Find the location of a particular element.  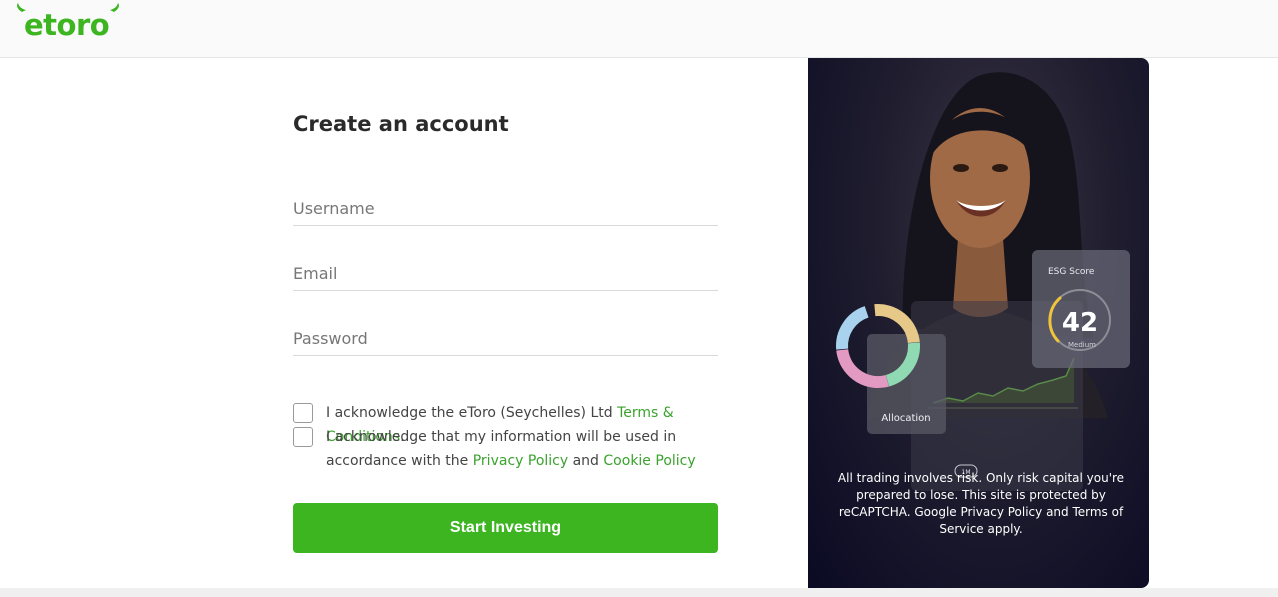

etoro-logo: etoro is located at coordinates (70, 22).